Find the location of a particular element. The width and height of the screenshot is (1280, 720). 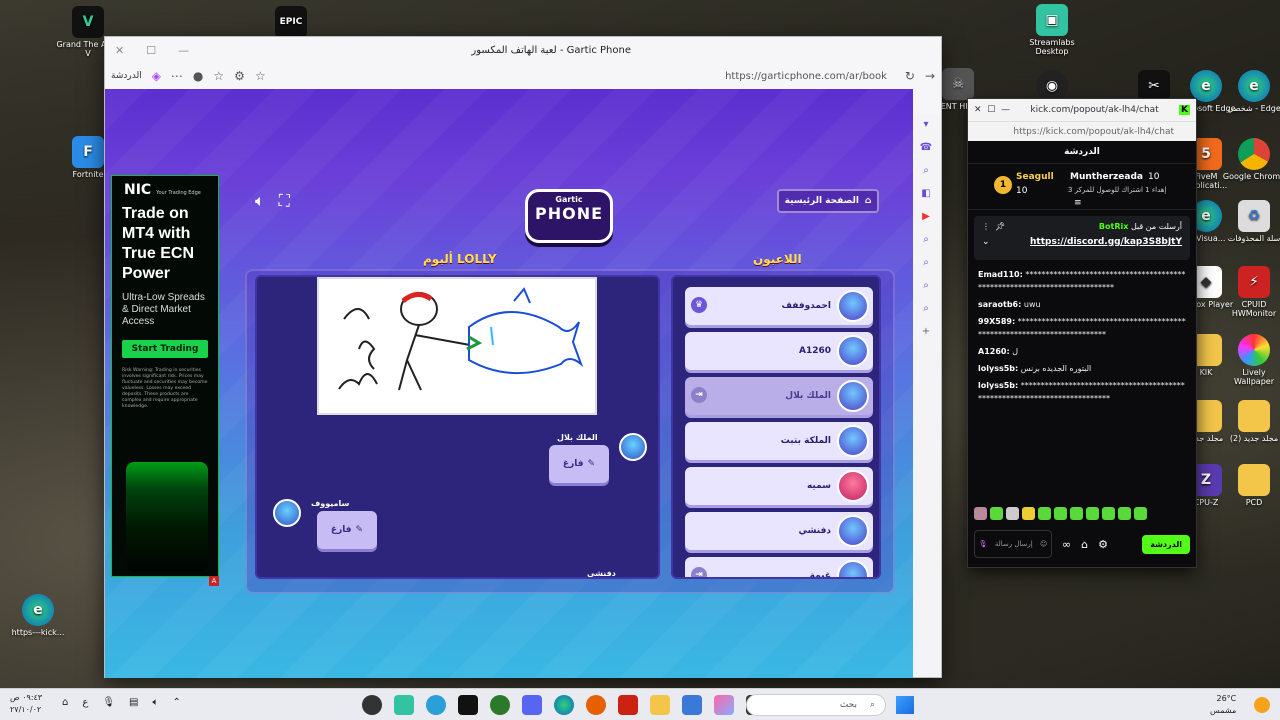

notification-icon: ⌂ is located at coordinates (65, 702).